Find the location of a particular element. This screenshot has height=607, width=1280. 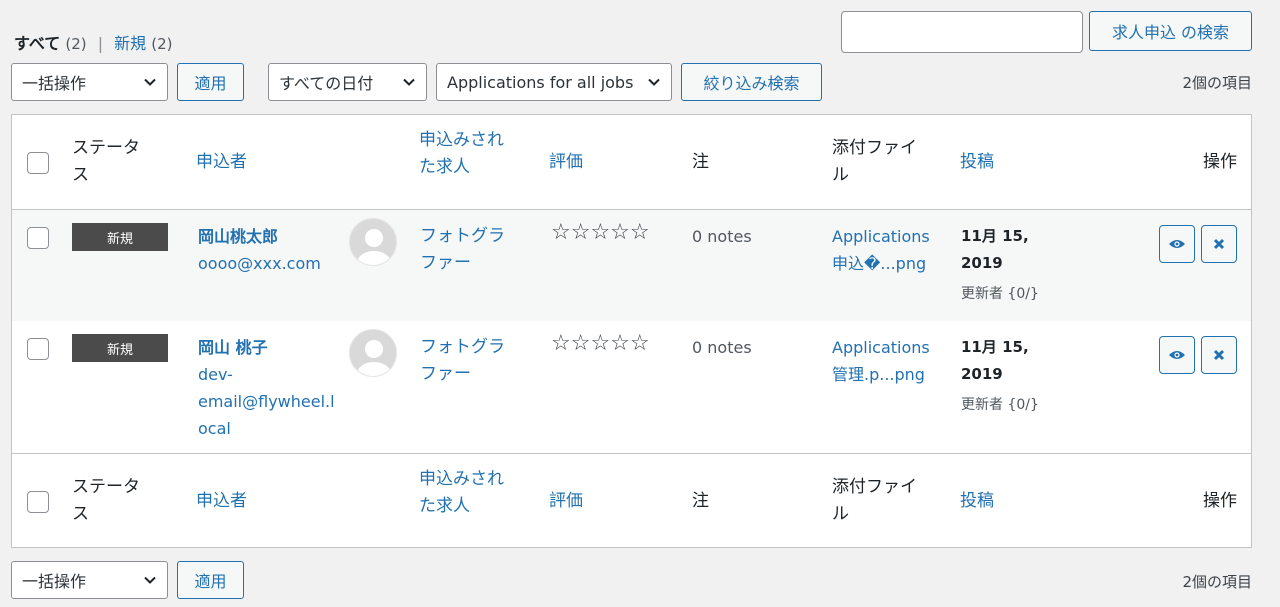

column-footer-job-line1: 申込みされ is located at coordinates (461, 479).